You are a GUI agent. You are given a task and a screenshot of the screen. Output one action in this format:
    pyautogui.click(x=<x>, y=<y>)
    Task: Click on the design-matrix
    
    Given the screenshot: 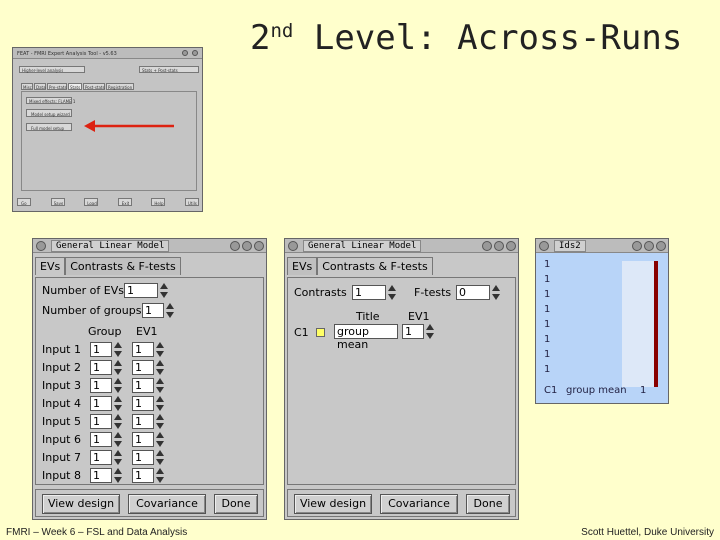 What is the action you would take?
    pyautogui.click(x=640, y=324)
    